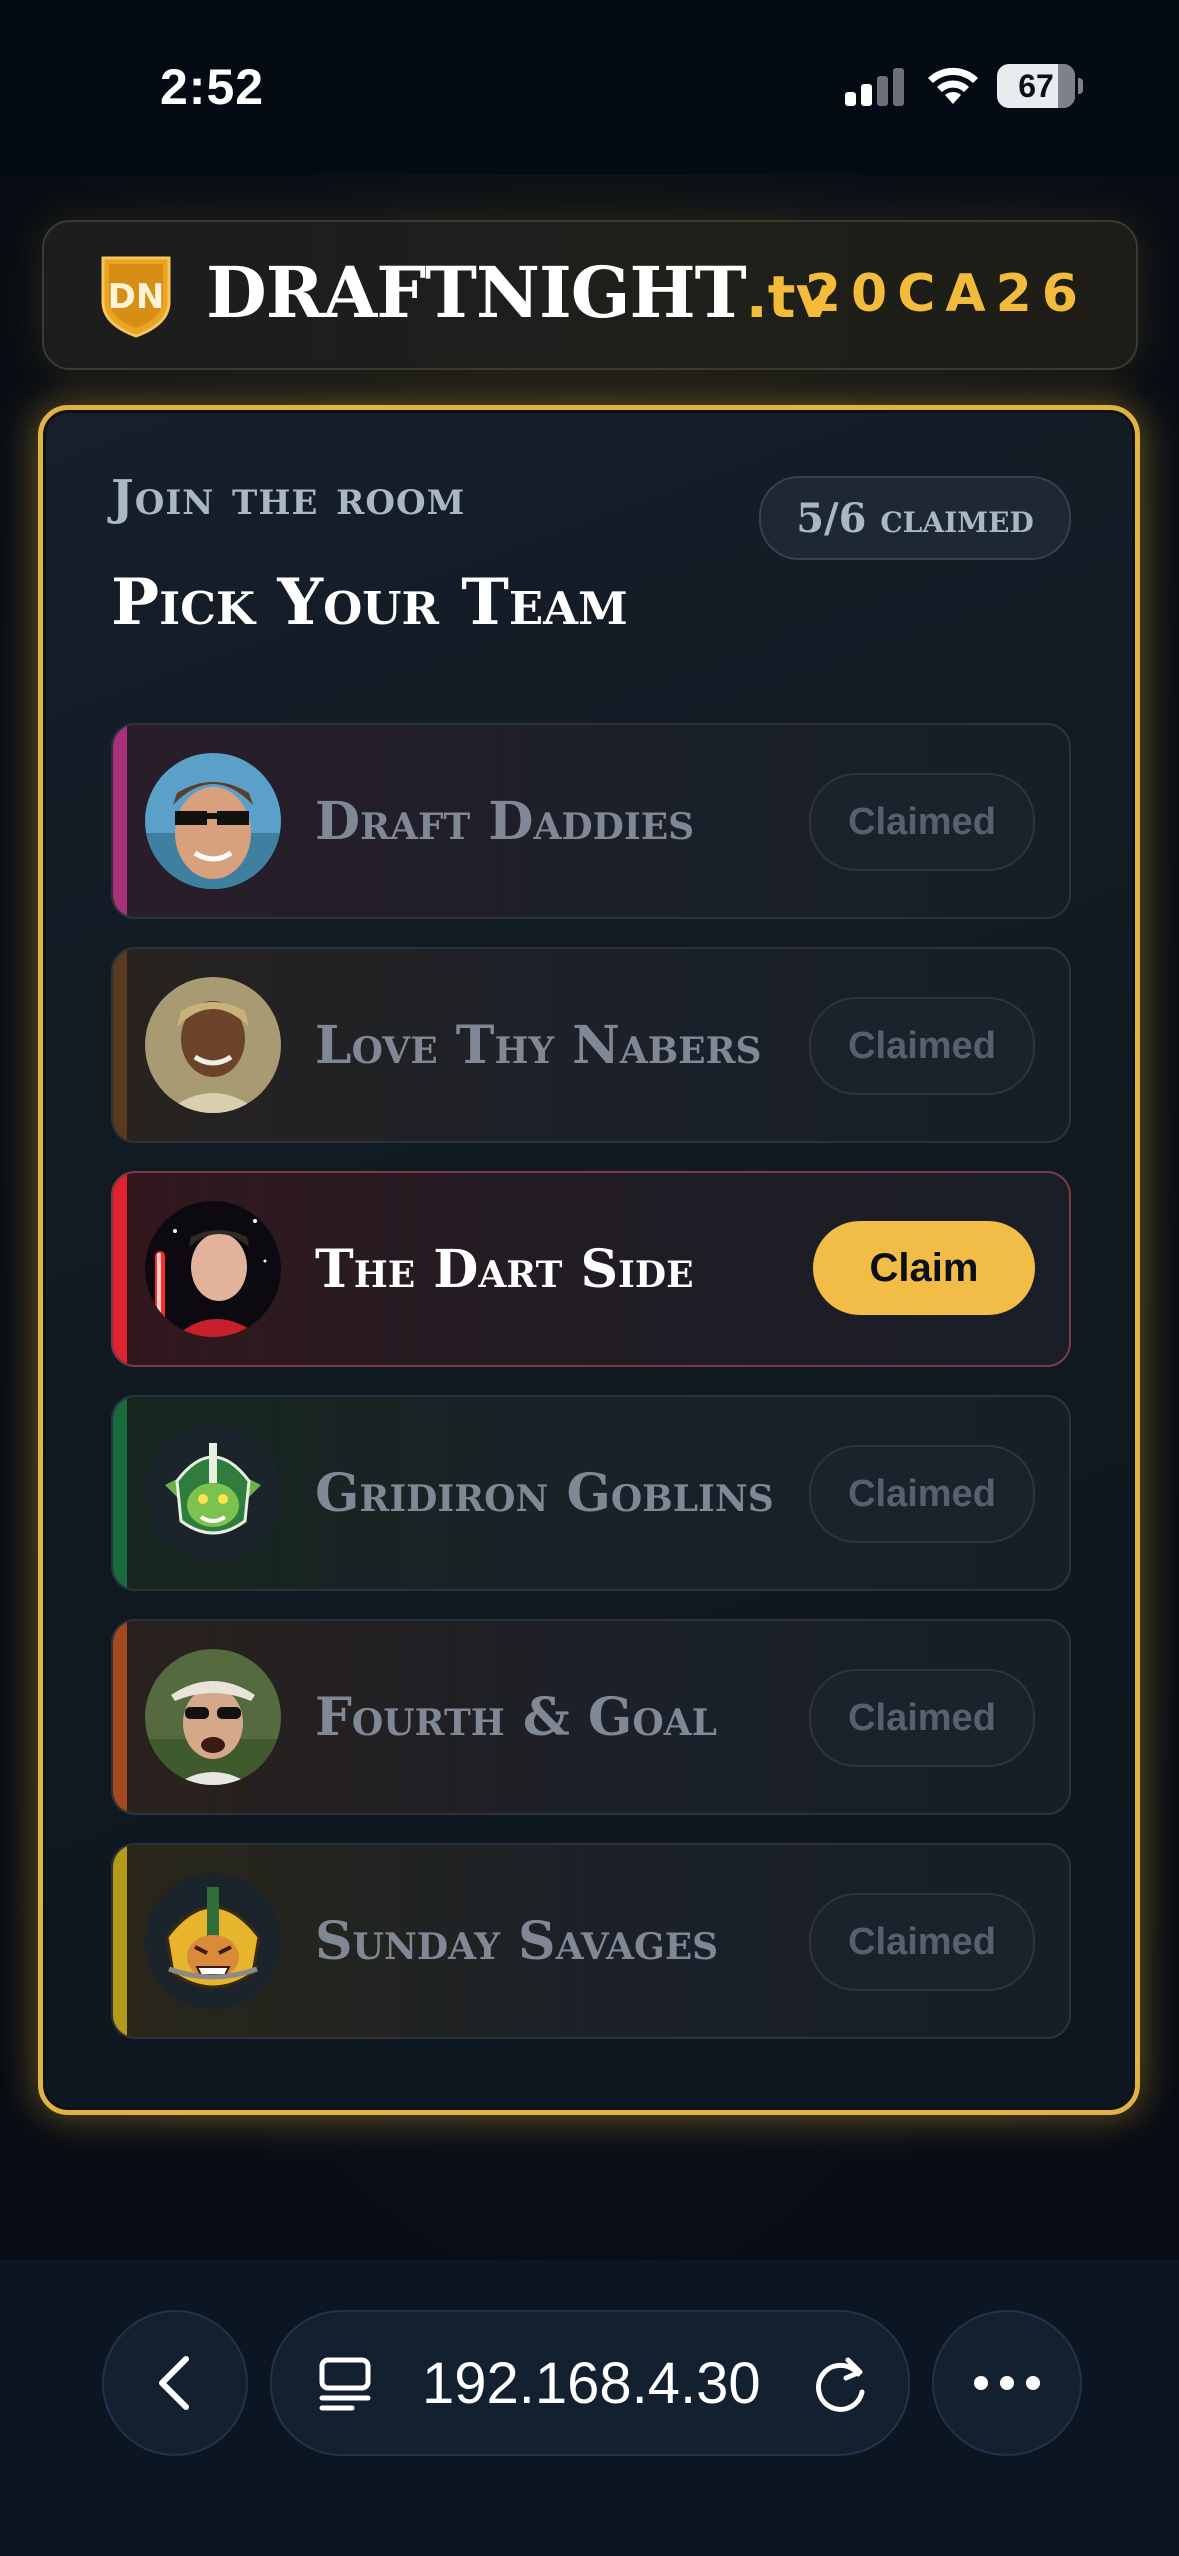 This screenshot has width=1179, height=2556. I want to click on battery-icon: 67, so click(1036, 86).